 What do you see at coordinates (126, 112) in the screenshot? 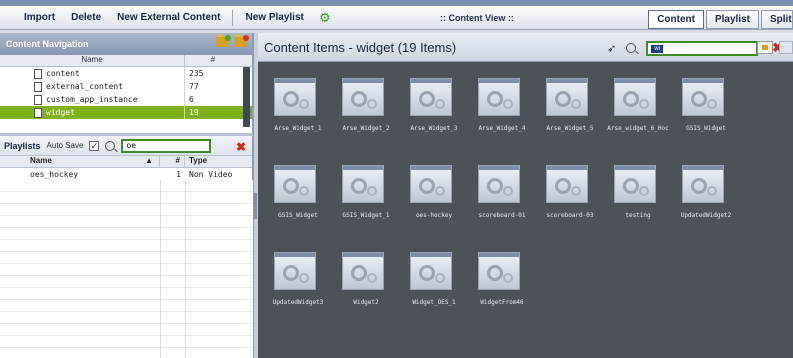
I see `nav-row-widget: widget 19` at bounding box center [126, 112].